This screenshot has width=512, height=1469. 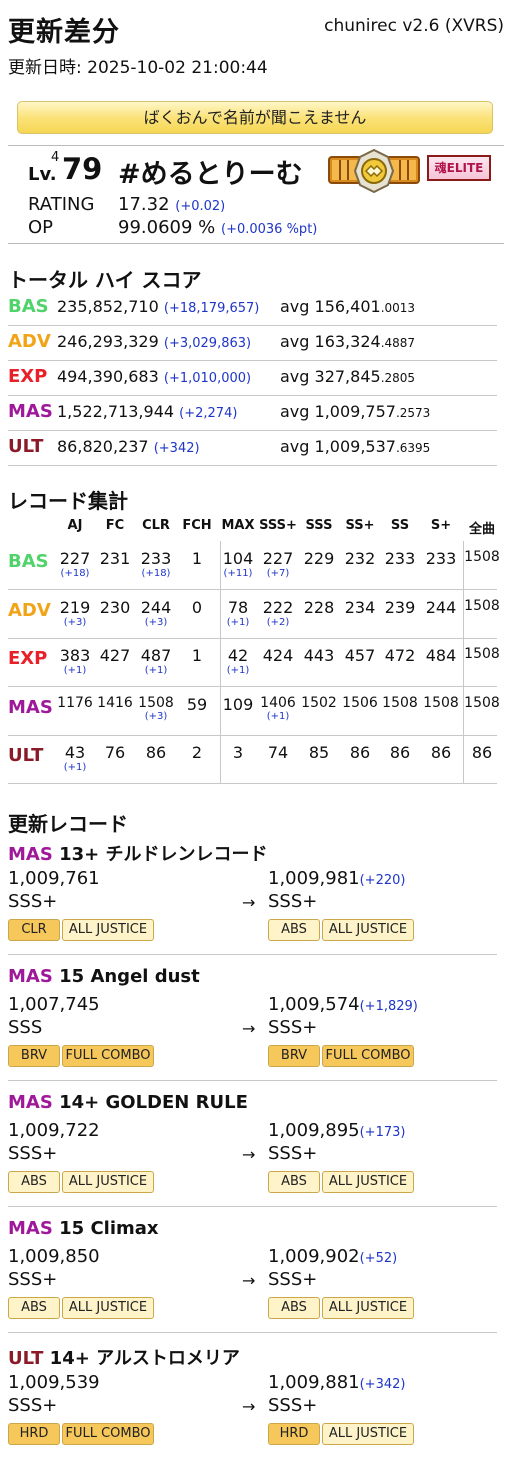 What do you see at coordinates (347, 341) in the screenshot?
I see `average-score: avg 163,324.4887` at bounding box center [347, 341].